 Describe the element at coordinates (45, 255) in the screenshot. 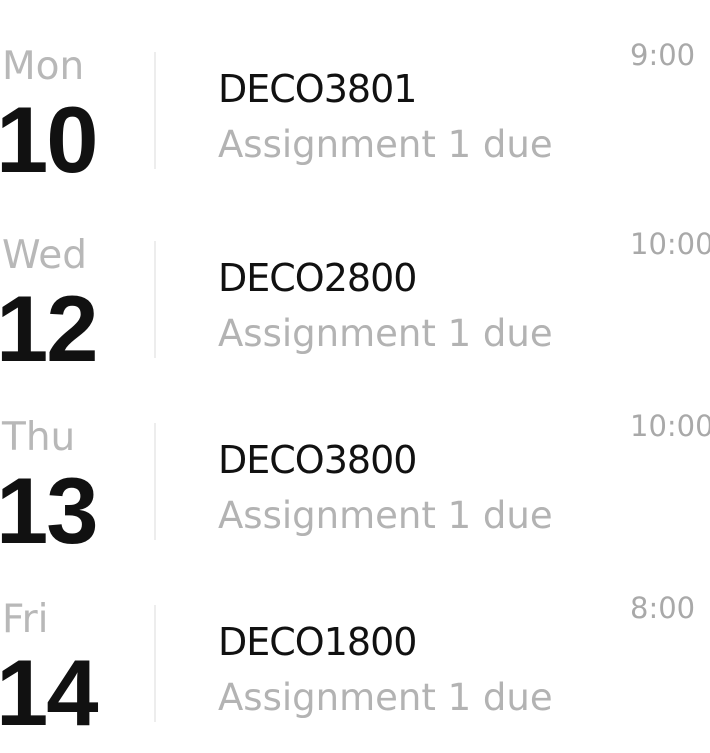

I see `day-name: Wed` at that location.